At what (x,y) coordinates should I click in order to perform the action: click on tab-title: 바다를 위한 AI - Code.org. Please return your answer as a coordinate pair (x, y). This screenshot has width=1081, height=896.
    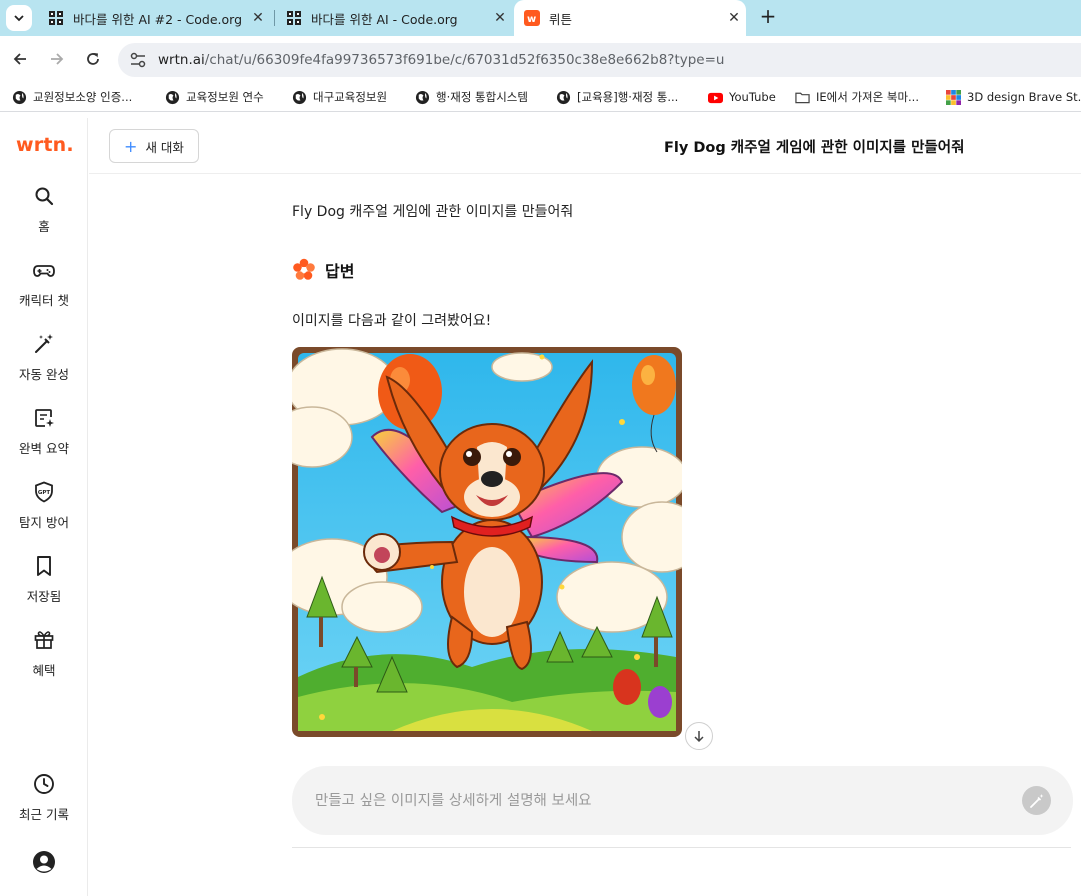
    Looking at the image, I should click on (384, 19).